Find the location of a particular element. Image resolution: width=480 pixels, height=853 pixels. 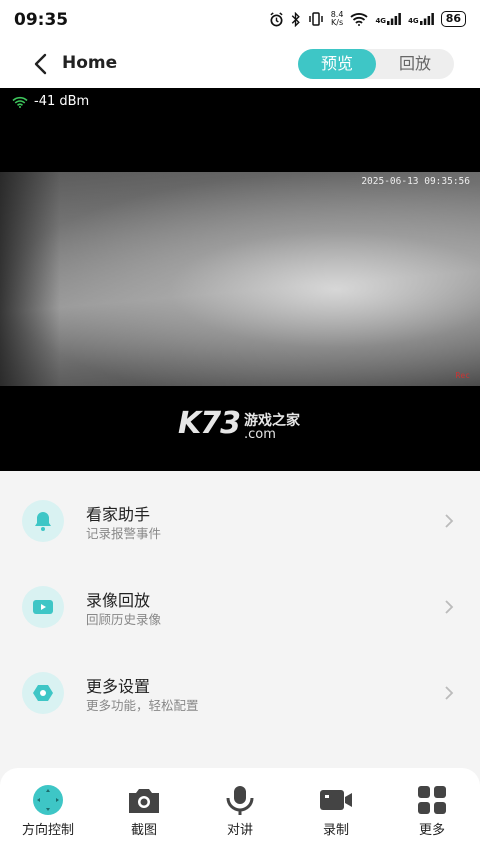

signal-sim1: 4G is located at coordinates (388, 19).